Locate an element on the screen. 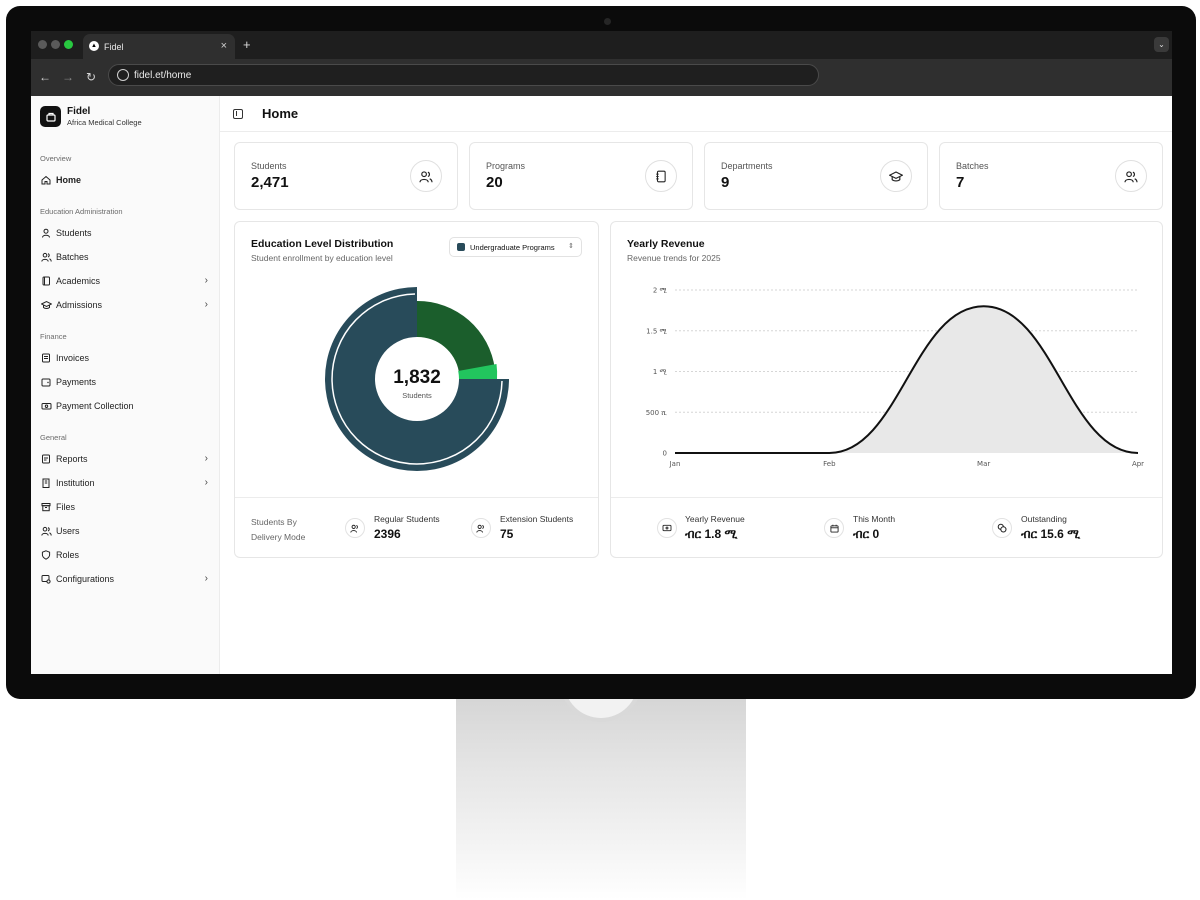 The image size is (1200, 900). sidebar-item-label: Roles is located at coordinates (68, 555).